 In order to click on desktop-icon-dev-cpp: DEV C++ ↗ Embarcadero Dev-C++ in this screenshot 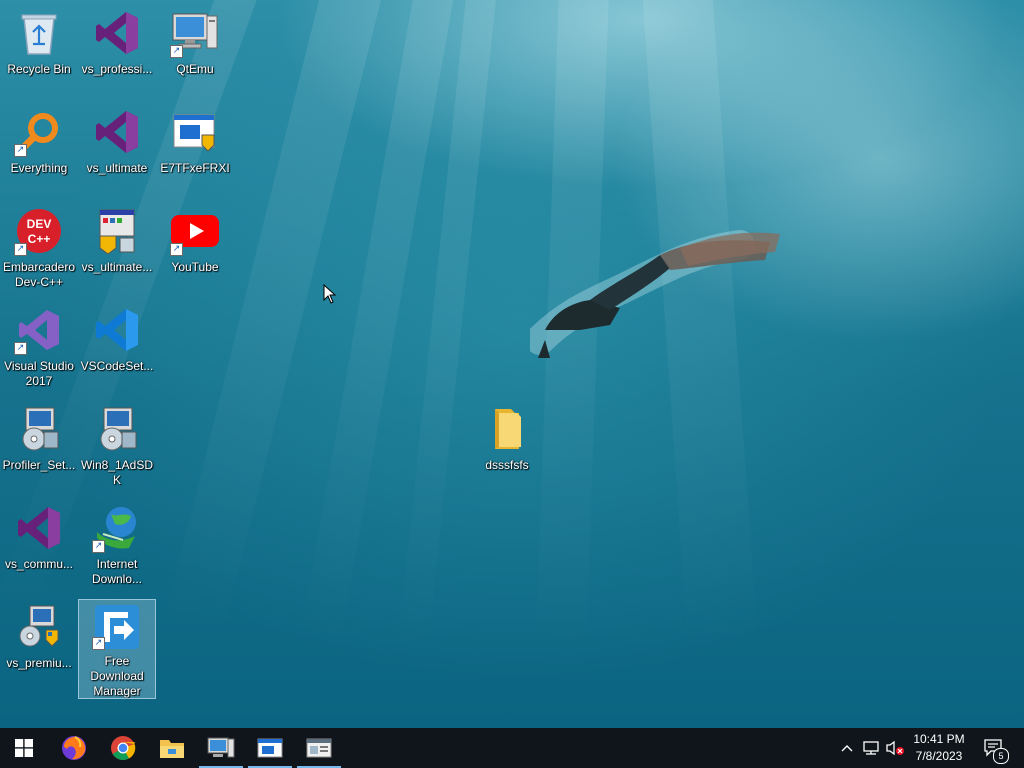, I will do `click(39, 246)`.